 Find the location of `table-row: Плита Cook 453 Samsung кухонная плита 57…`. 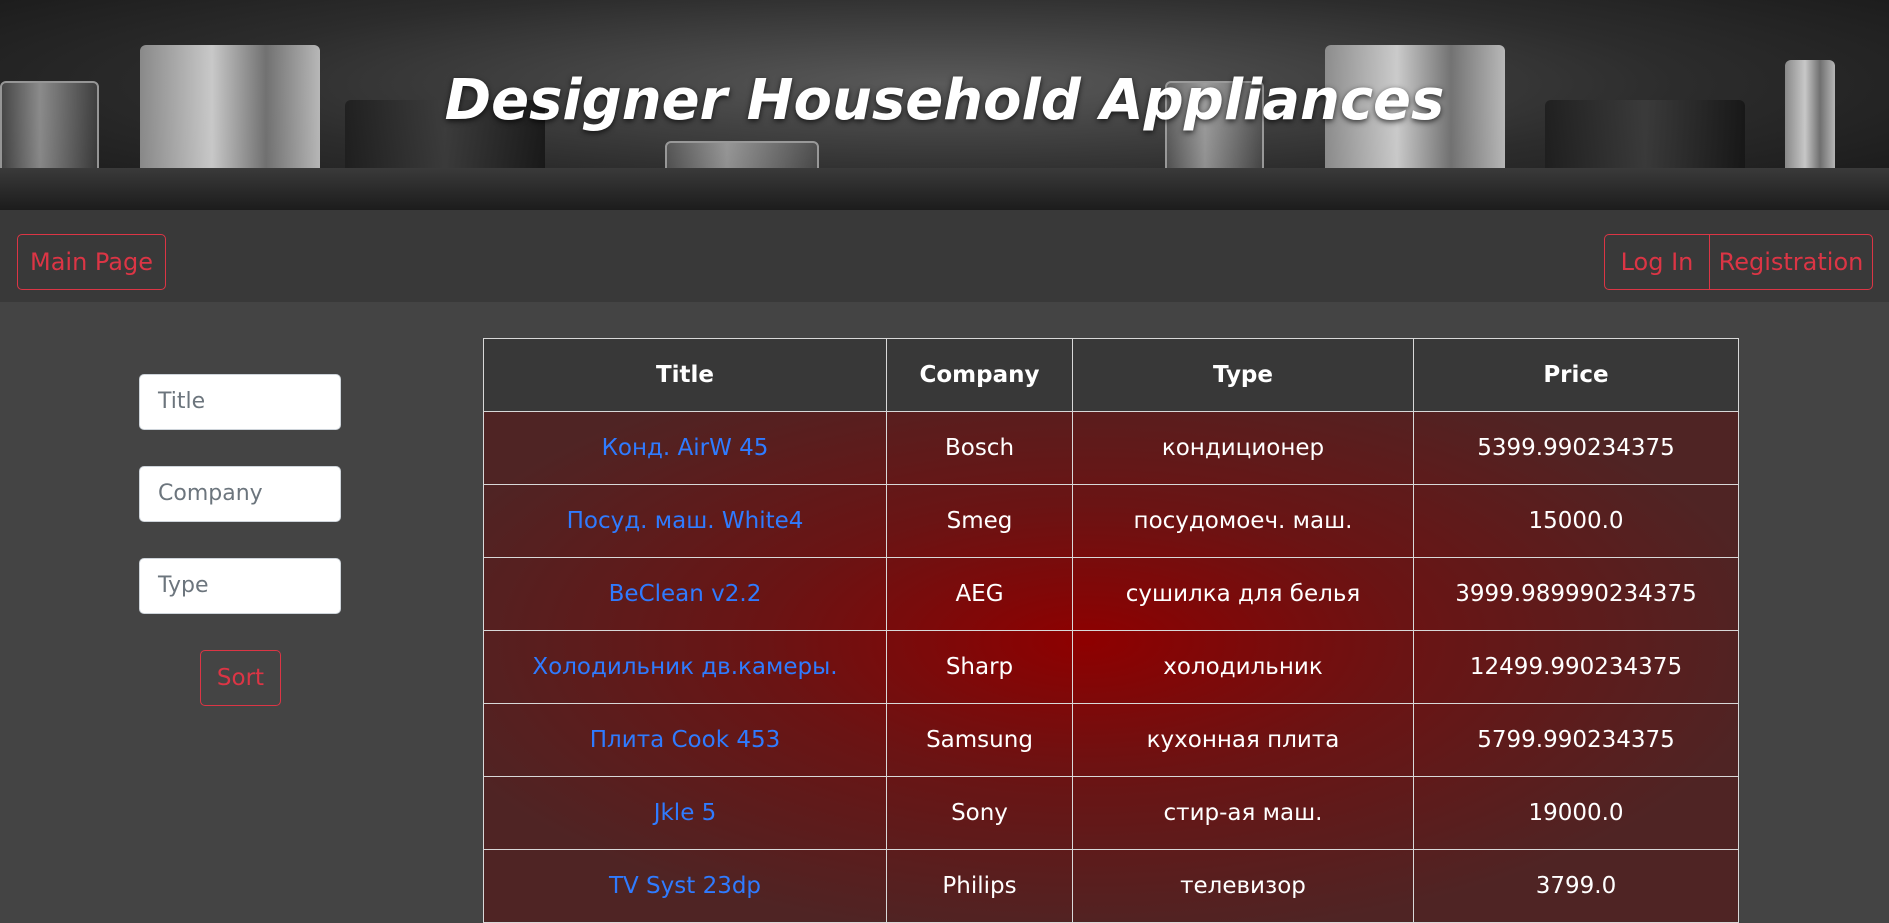

table-row: Плита Cook 453 Samsung кухонная плита 57… is located at coordinates (1111, 740).